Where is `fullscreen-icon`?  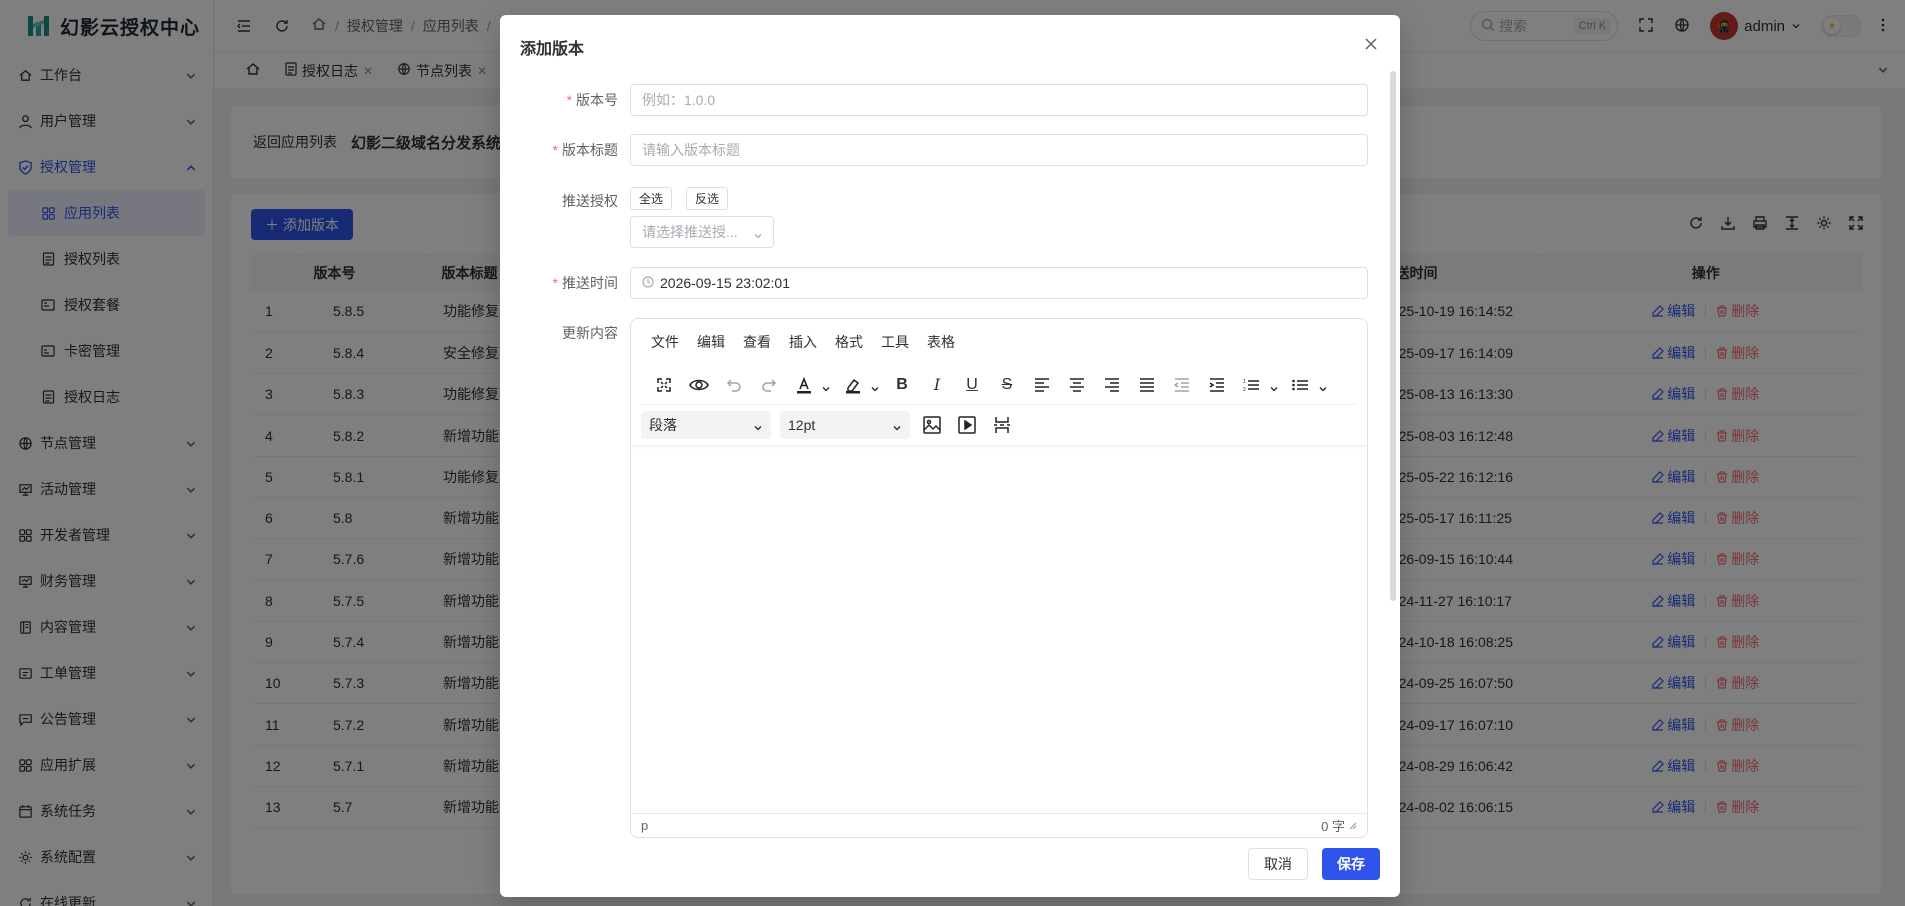
fullscreen-icon is located at coordinates (664, 385).